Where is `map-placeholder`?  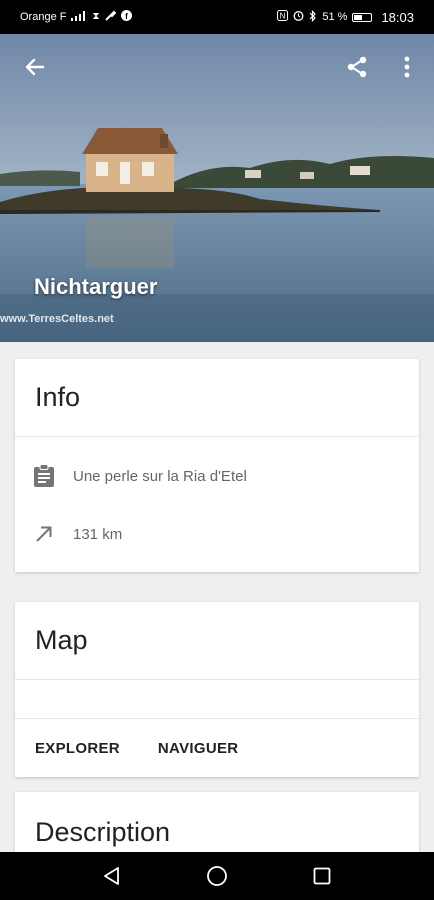 map-placeholder is located at coordinates (217, 699).